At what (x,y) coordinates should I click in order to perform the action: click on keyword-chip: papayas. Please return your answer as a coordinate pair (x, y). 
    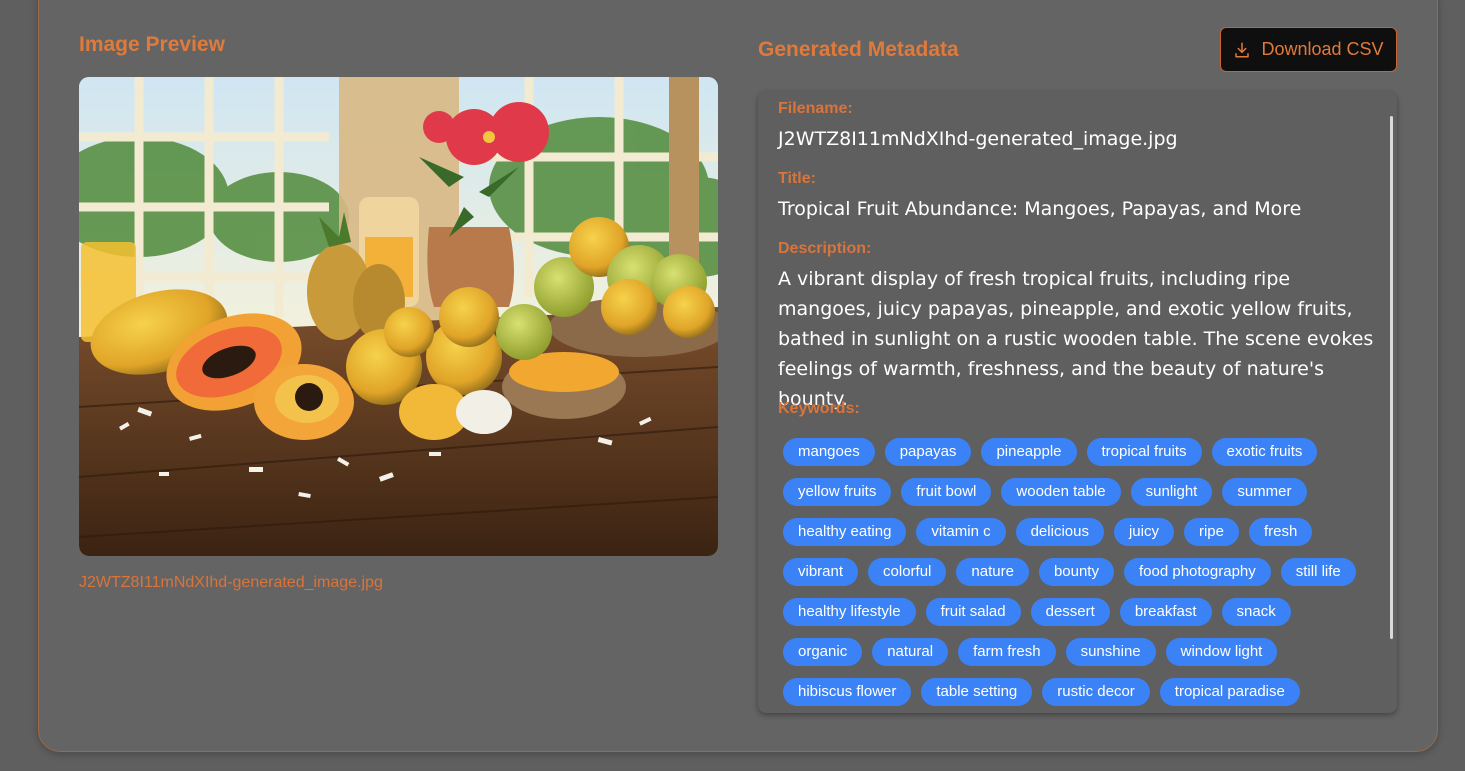
    Looking at the image, I should click on (928, 452).